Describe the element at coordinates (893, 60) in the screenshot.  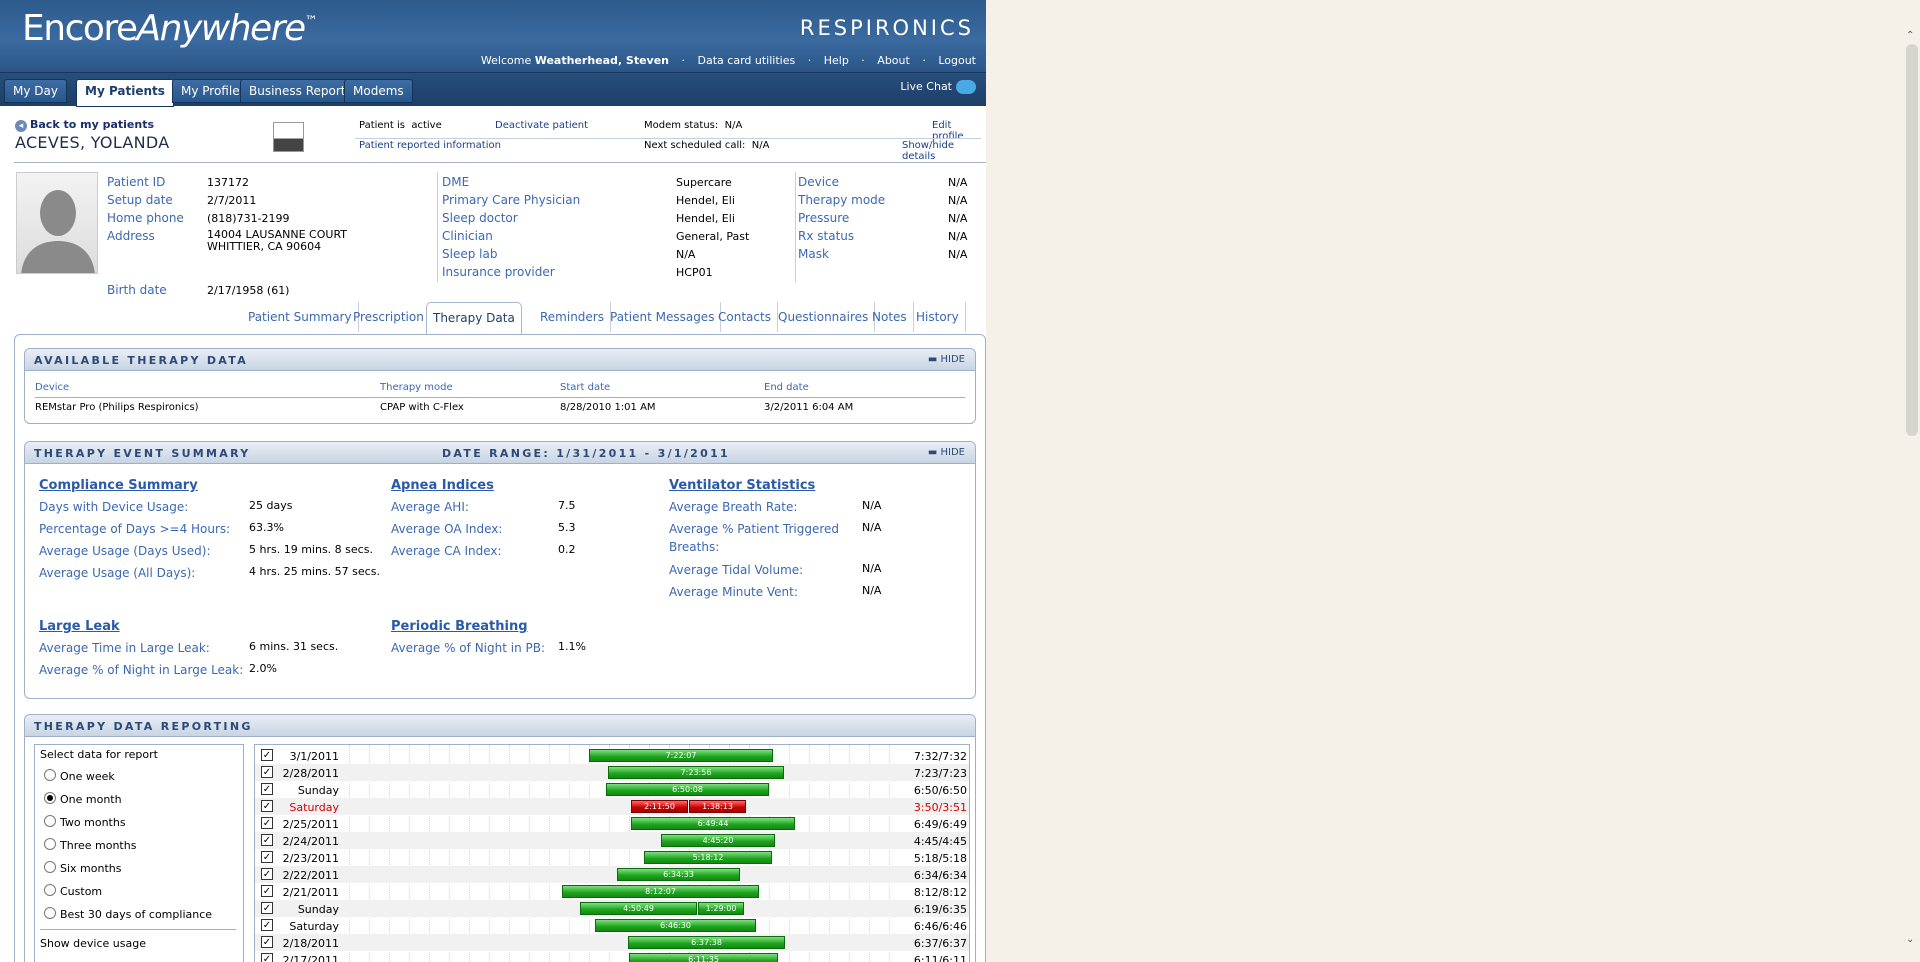
I see `about-link: About` at that location.